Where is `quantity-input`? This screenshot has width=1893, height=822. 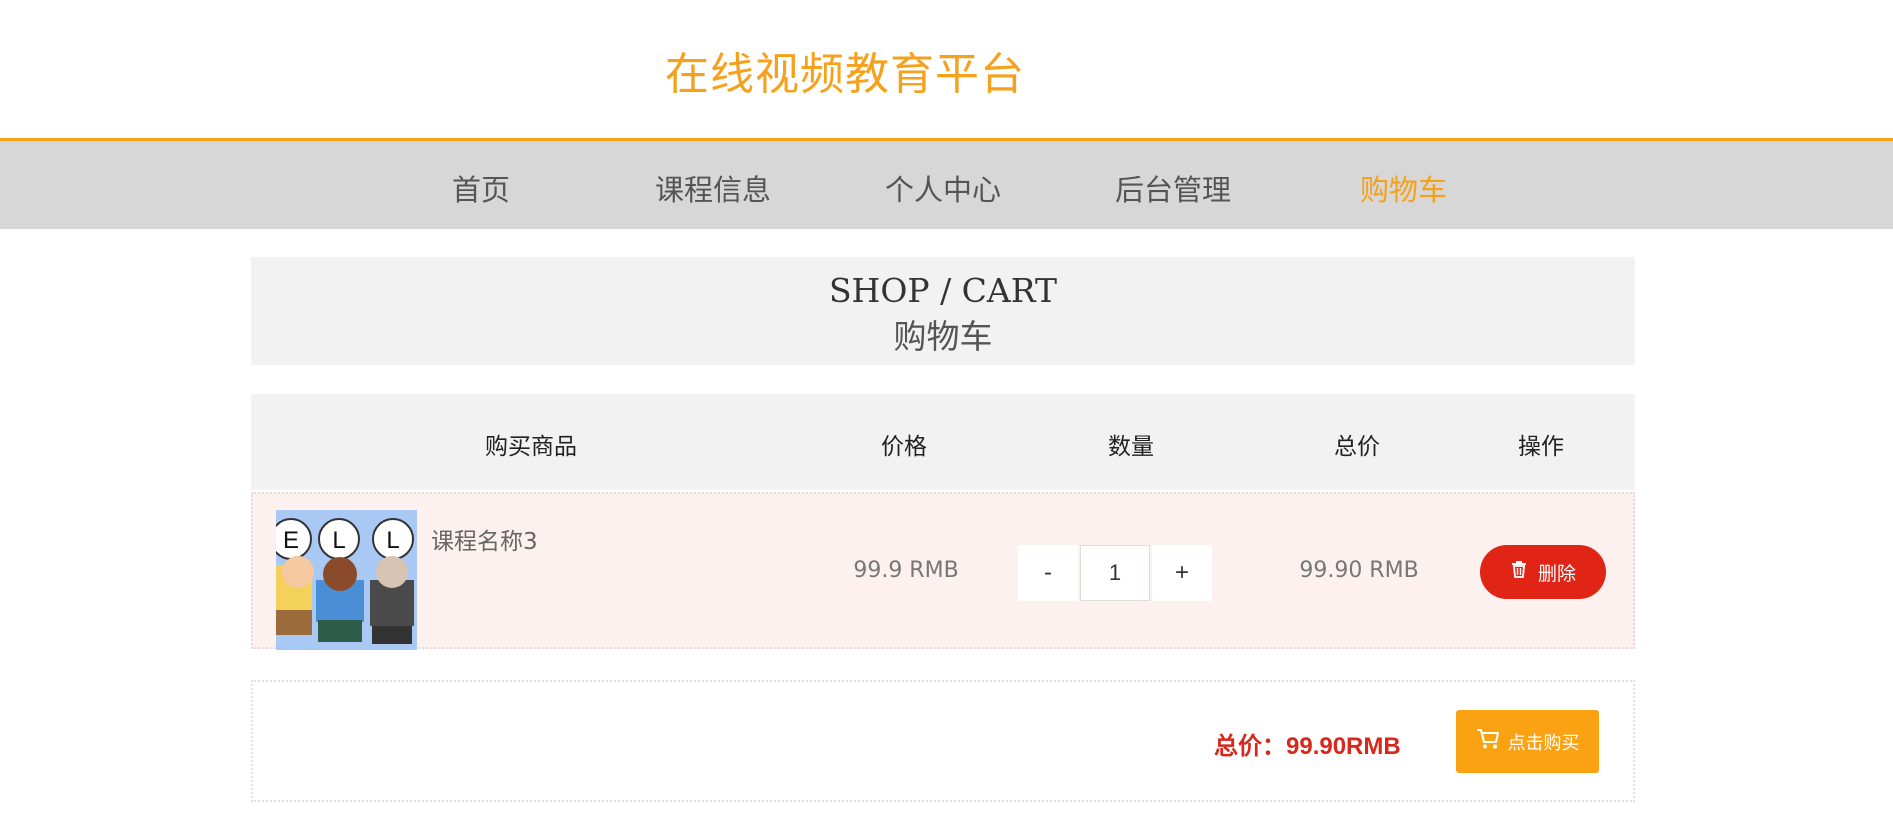 quantity-input is located at coordinates (1115, 573).